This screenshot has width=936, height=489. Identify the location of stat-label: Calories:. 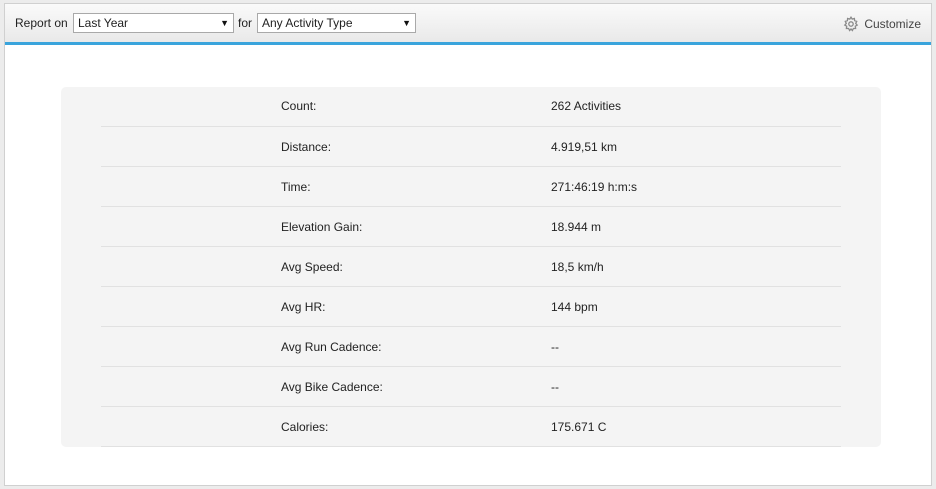
(305, 427).